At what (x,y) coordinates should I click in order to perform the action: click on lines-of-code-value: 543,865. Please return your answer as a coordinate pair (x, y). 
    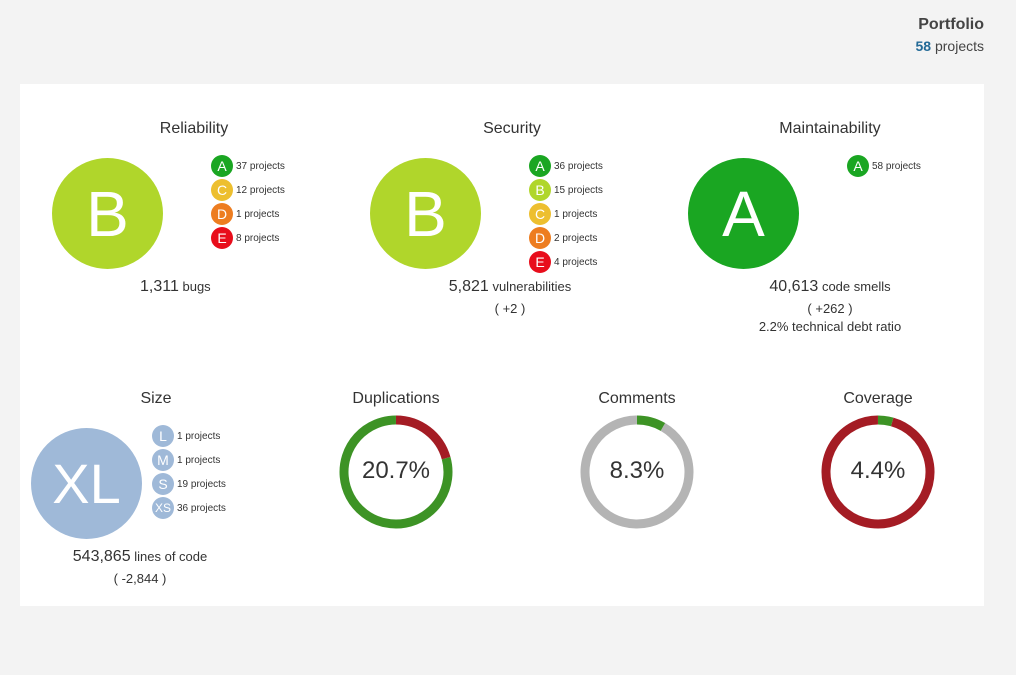
    Looking at the image, I should click on (102, 556).